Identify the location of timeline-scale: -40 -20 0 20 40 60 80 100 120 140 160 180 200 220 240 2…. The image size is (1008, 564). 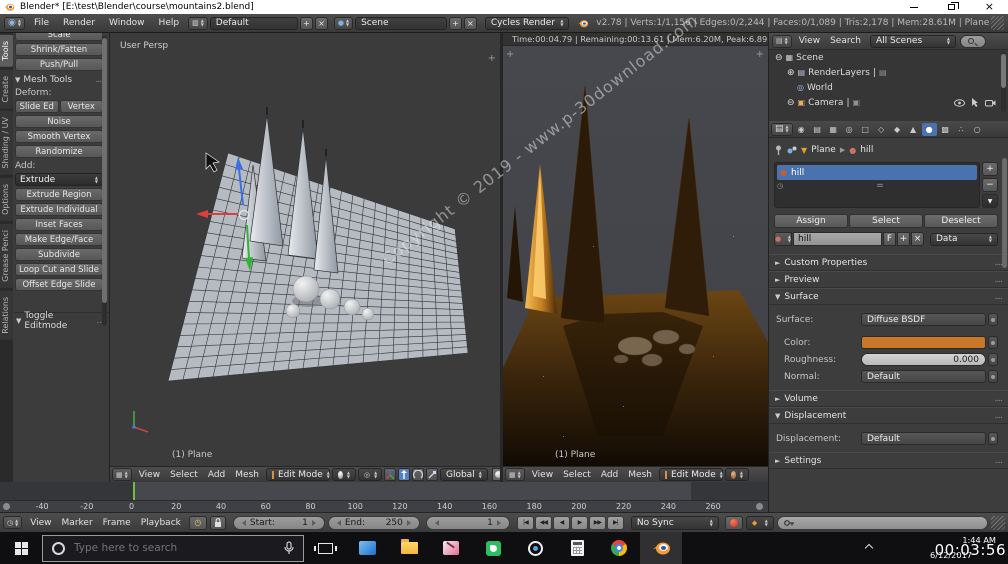
(384, 506).